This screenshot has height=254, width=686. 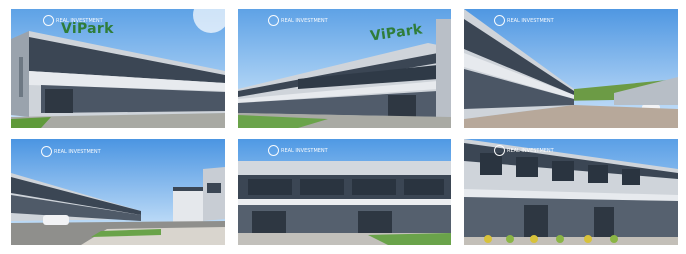 I want to click on gallery-photo-3: REAL INVESTMENT, so click(x=571, y=68).